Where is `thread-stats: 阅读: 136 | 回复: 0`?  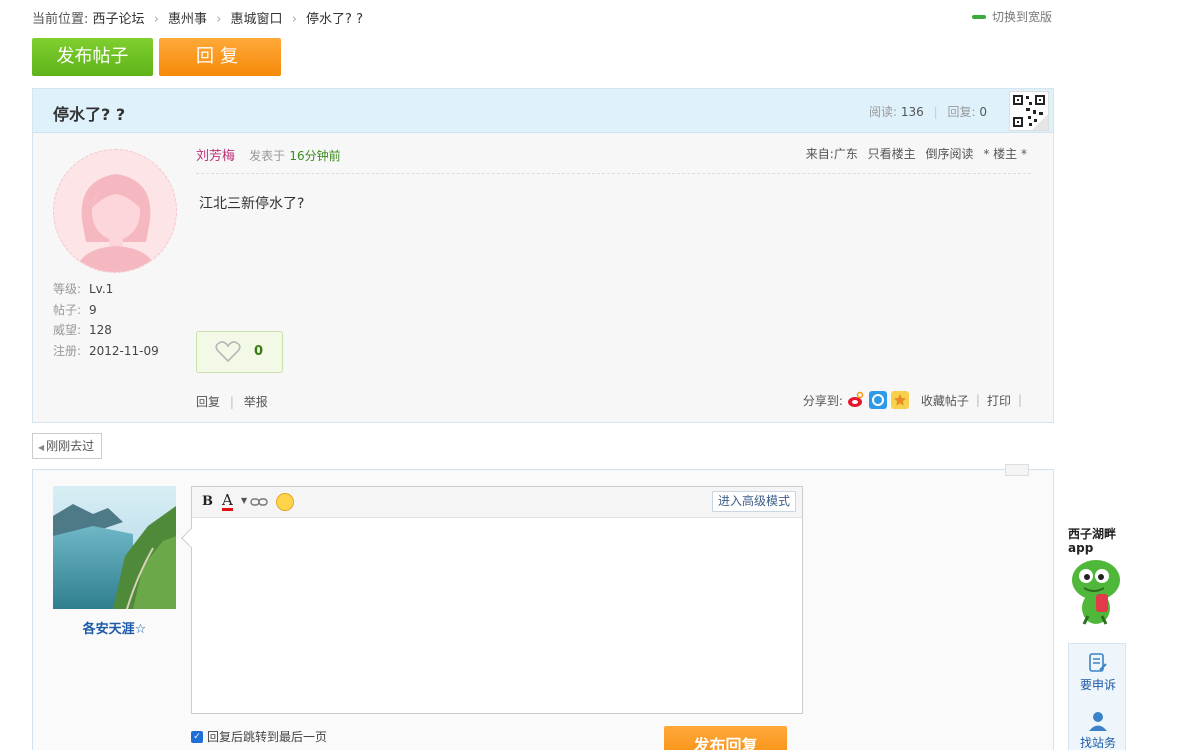 thread-stats: 阅读: 136 | 回复: 0 is located at coordinates (928, 111).